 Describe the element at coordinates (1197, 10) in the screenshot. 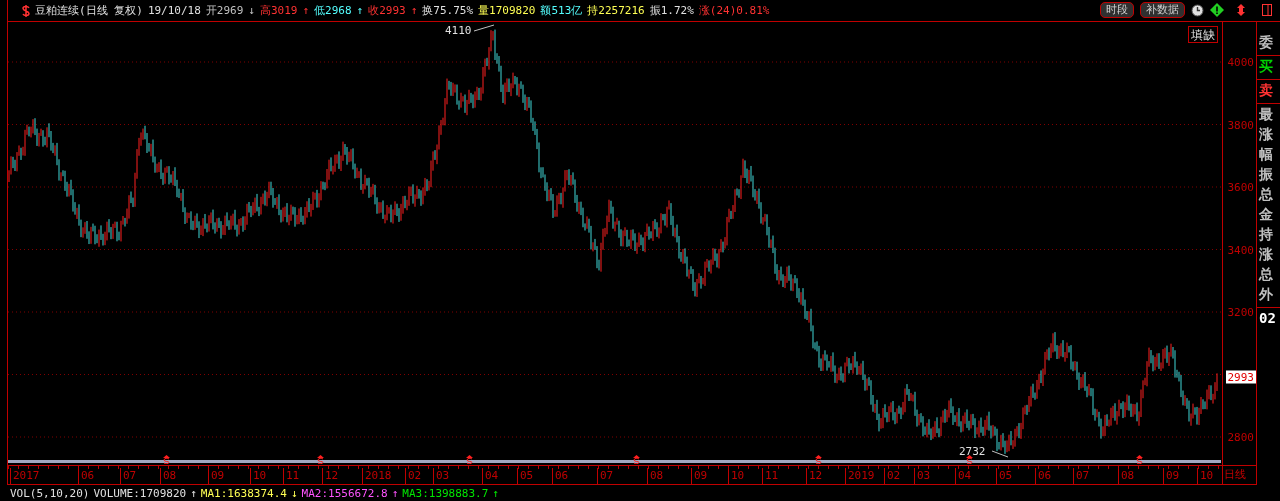

I see `clock-icon` at that location.